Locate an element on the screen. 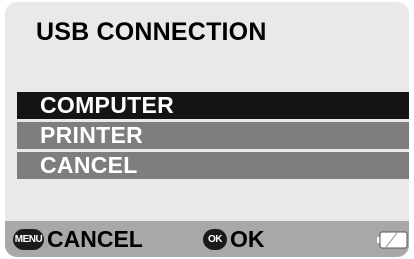 The height and width of the screenshot is (259, 414). menu-item-label: PRINTER is located at coordinates (92, 135).